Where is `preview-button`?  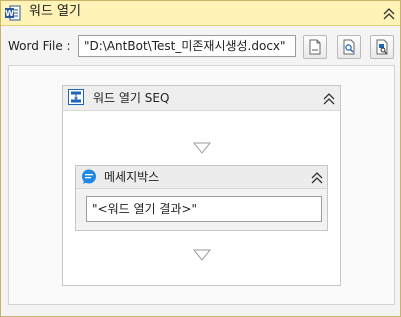
preview-button is located at coordinates (349, 47).